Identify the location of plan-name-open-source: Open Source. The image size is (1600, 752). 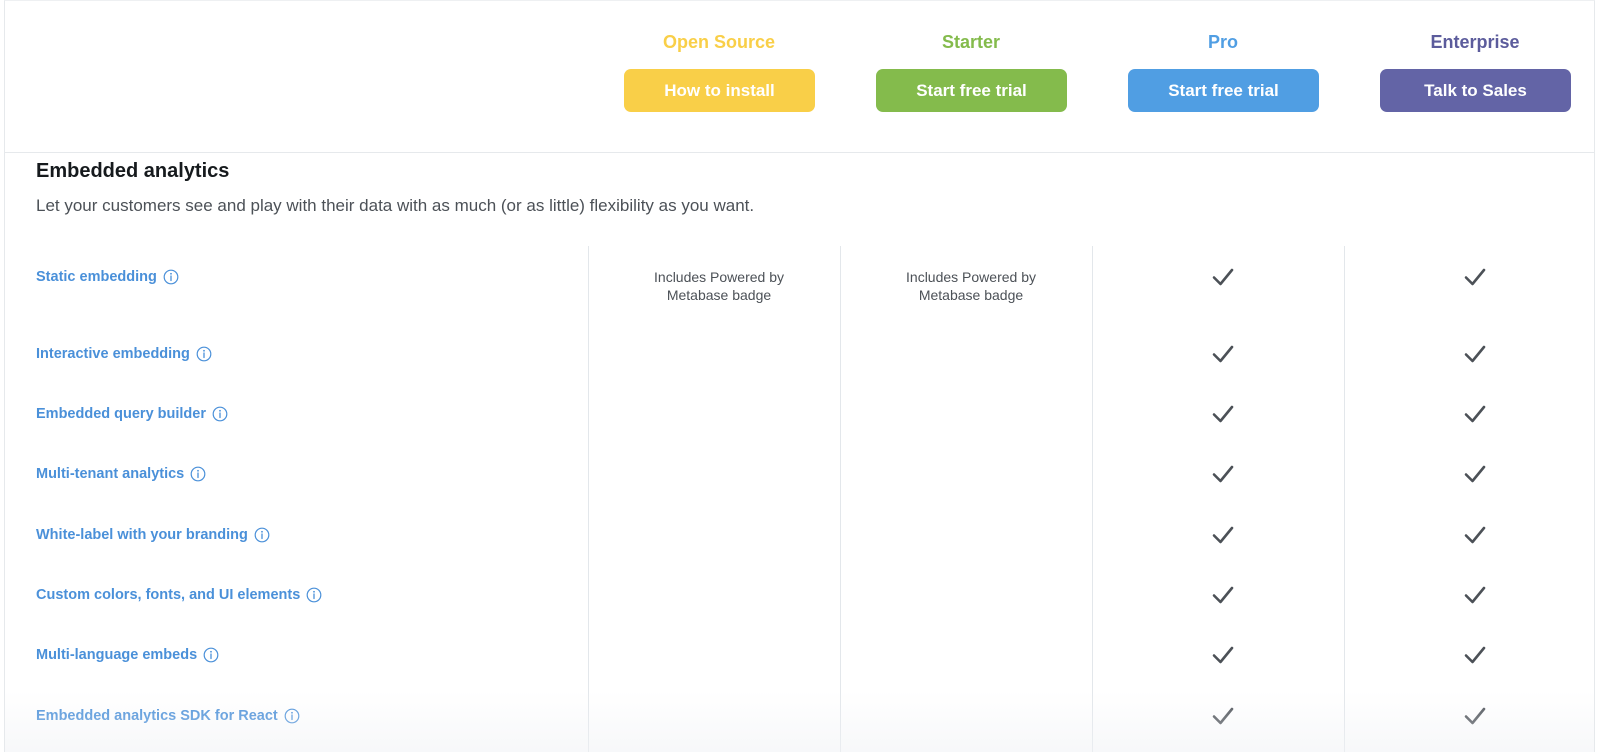
(719, 42).